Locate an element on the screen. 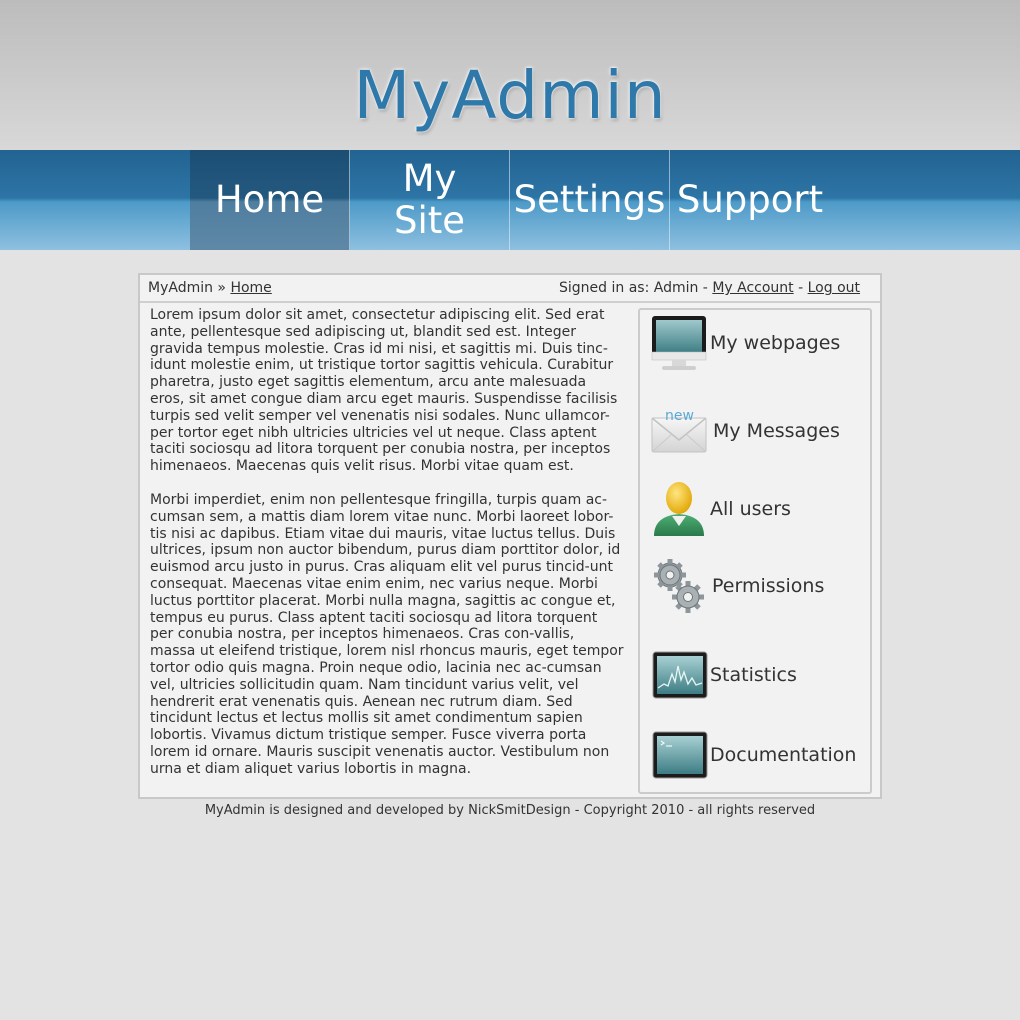 This screenshot has width=1020, height=1020. terminal-screen-icon is located at coordinates (679, 755).